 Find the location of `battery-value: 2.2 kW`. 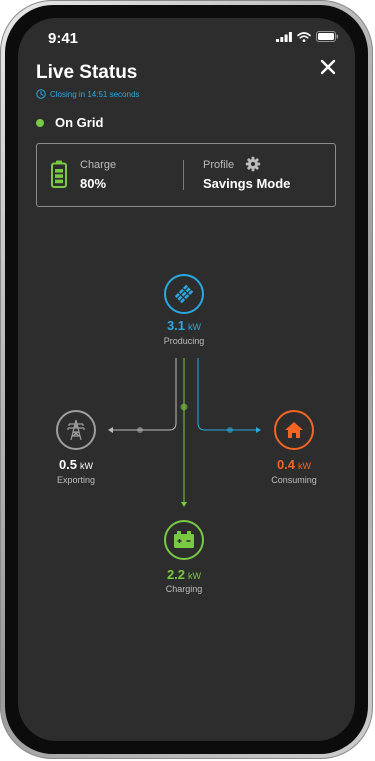

battery-value: 2.2 kW is located at coordinates (184, 574).